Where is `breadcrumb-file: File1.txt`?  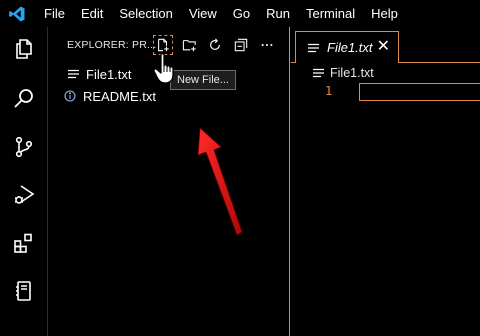 breadcrumb-file: File1.txt is located at coordinates (352, 73).